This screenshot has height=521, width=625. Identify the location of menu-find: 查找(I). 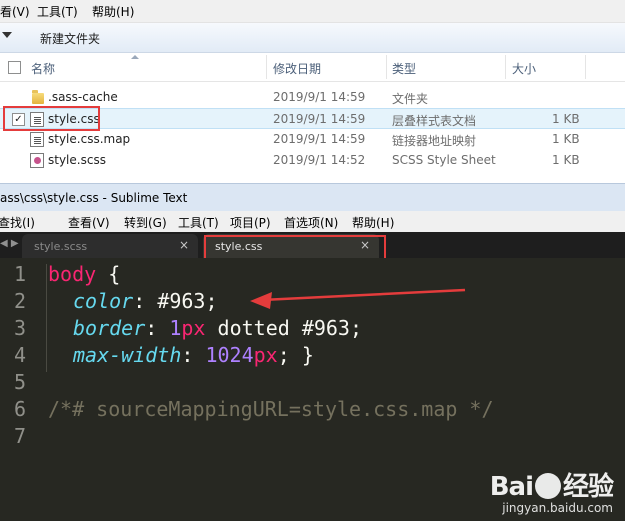
(17, 222).